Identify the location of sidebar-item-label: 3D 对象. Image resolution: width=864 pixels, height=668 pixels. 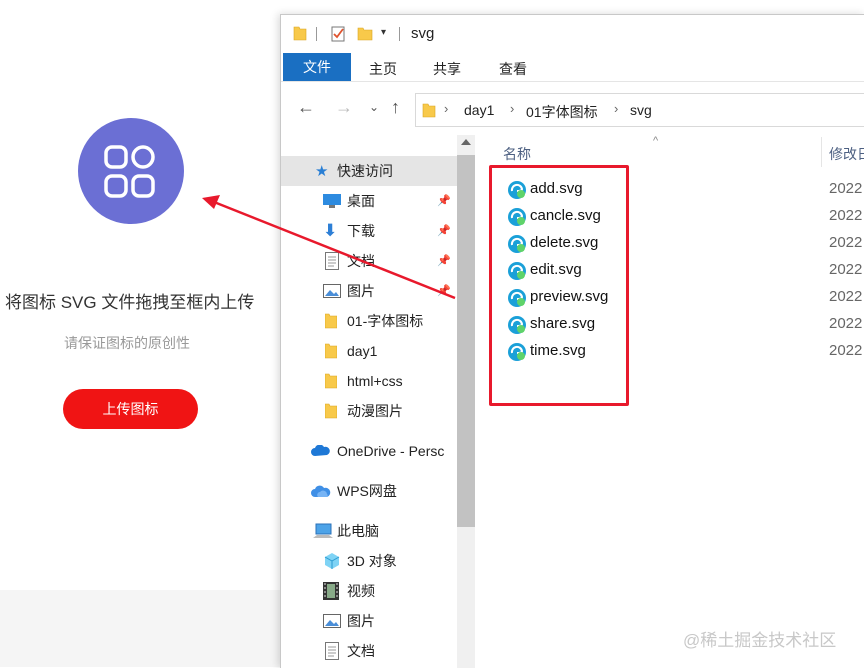
(372, 561).